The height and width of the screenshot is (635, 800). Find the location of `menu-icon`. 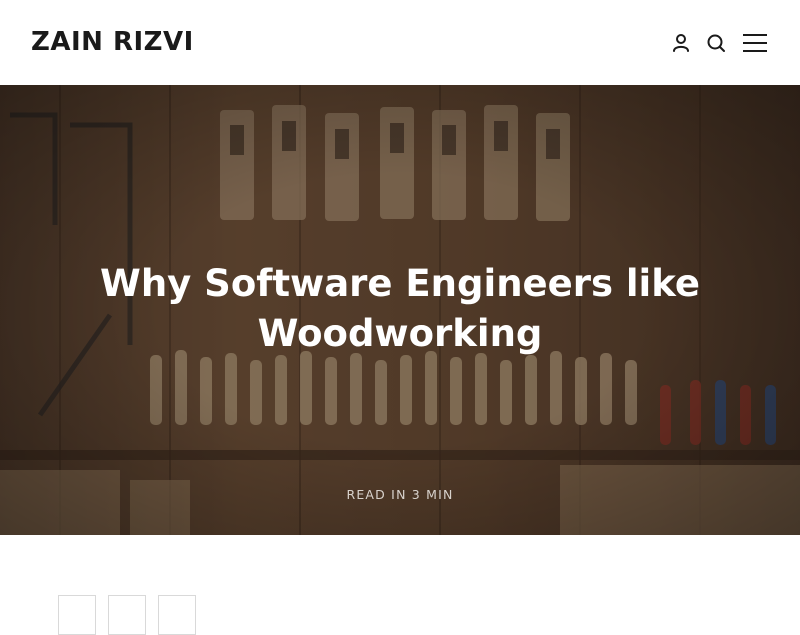

menu-icon is located at coordinates (755, 43).